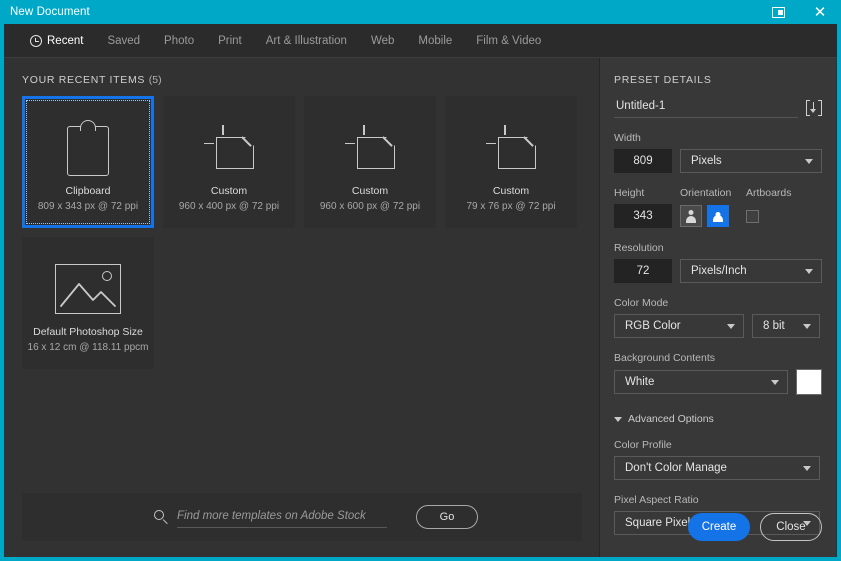 Image resolution: width=841 pixels, height=561 pixels. I want to click on tab-saved: Saved, so click(123, 41).